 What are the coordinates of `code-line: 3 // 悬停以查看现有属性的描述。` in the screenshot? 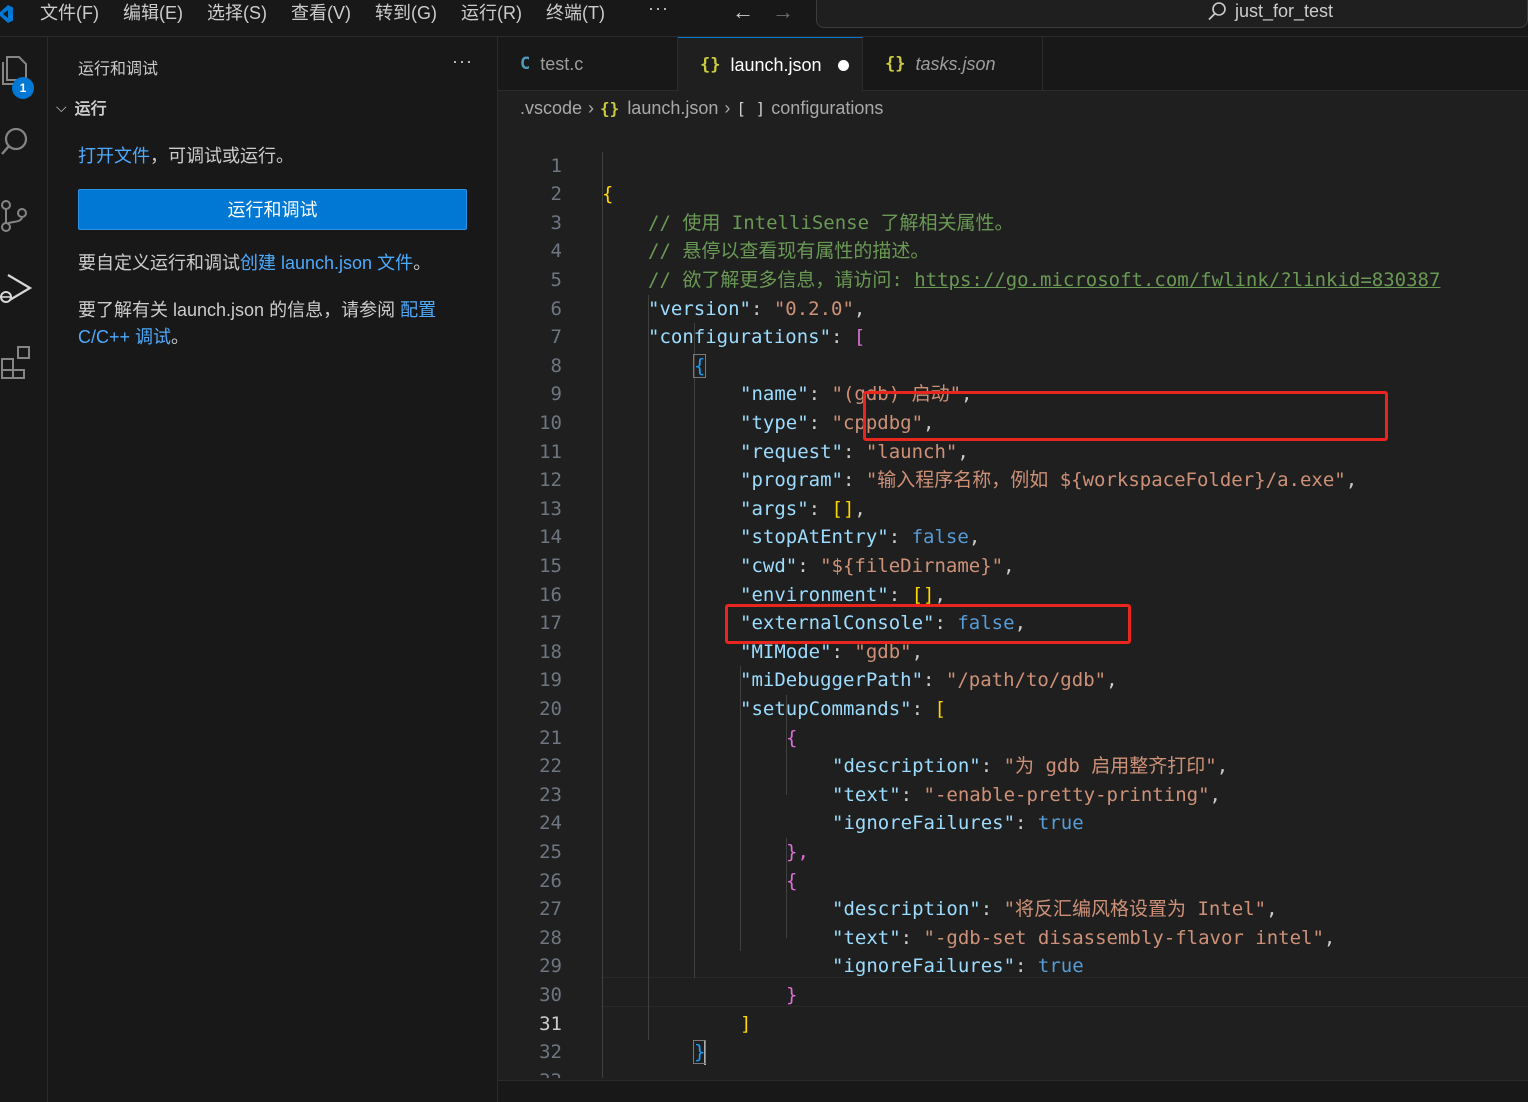 It's located at (1013, 221).